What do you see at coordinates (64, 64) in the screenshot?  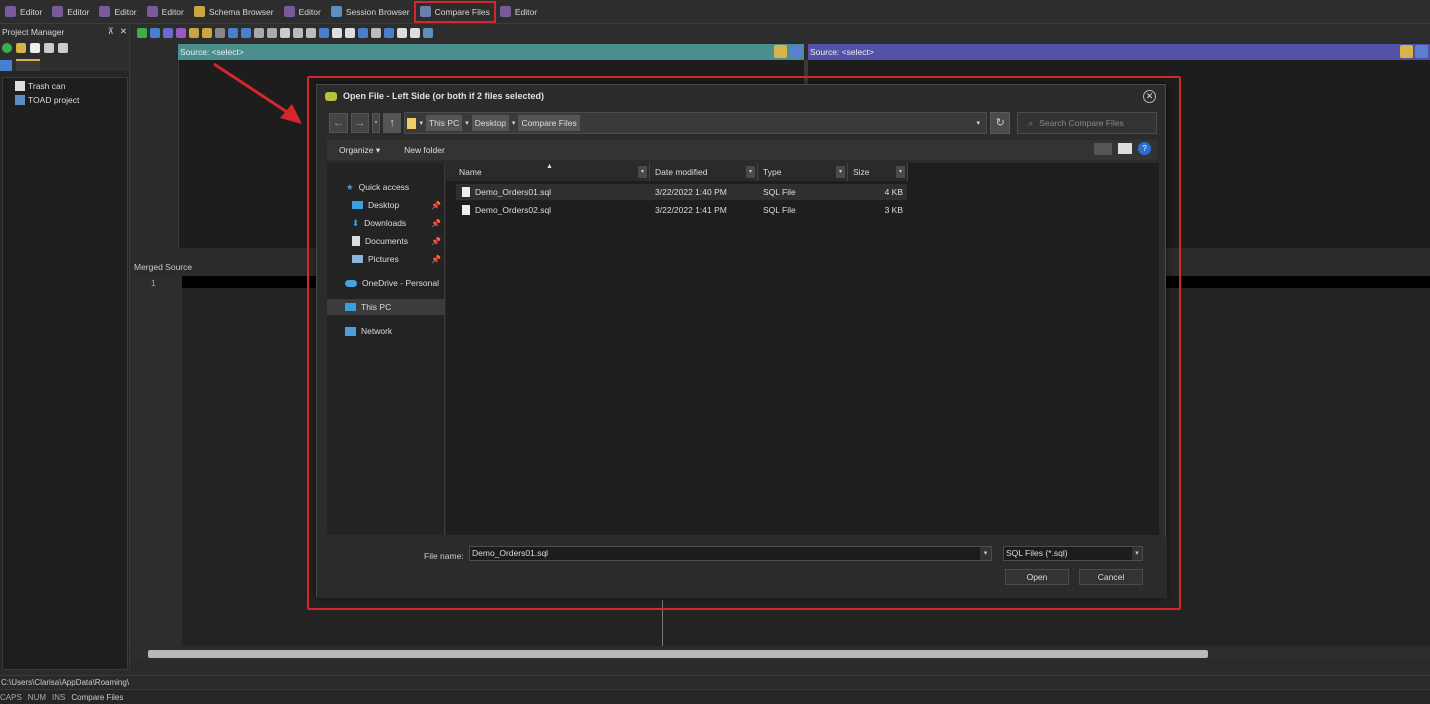 I see `project-manager-tabs` at bounding box center [64, 64].